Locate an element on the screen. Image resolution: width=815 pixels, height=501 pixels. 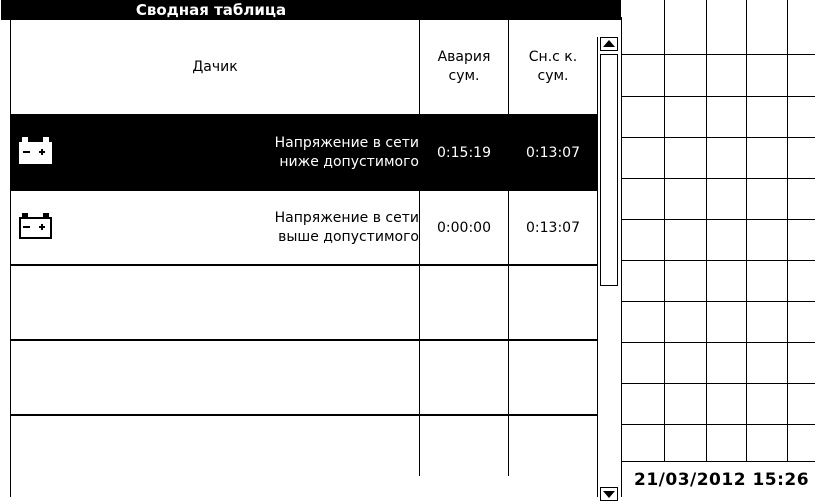
header-sensor-label: Дачик is located at coordinates (215, 67).